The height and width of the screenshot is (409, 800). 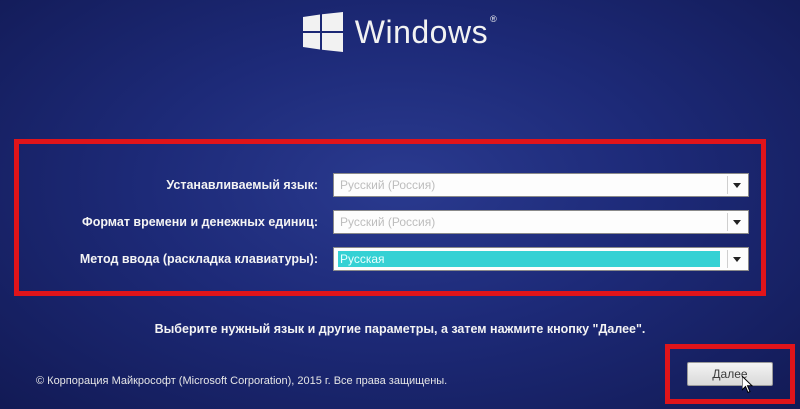 What do you see at coordinates (748, 385) in the screenshot?
I see `mouse-cursor-icon` at bounding box center [748, 385].